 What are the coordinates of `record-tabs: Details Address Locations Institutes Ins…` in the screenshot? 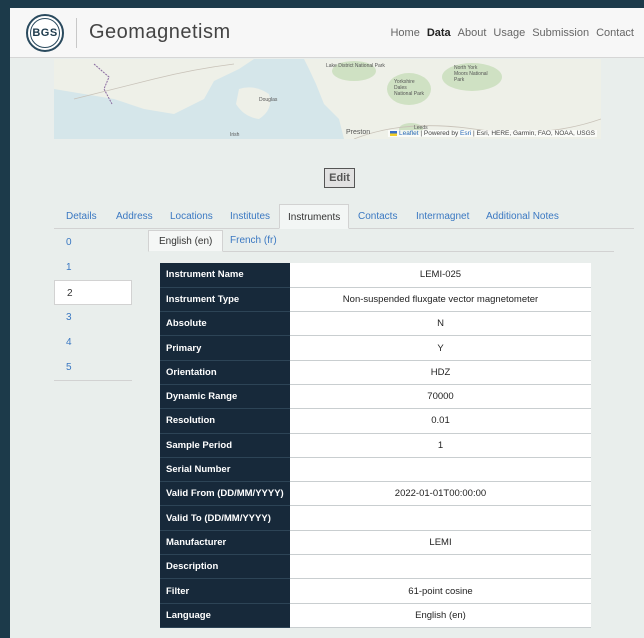 It's located at (344, 216).